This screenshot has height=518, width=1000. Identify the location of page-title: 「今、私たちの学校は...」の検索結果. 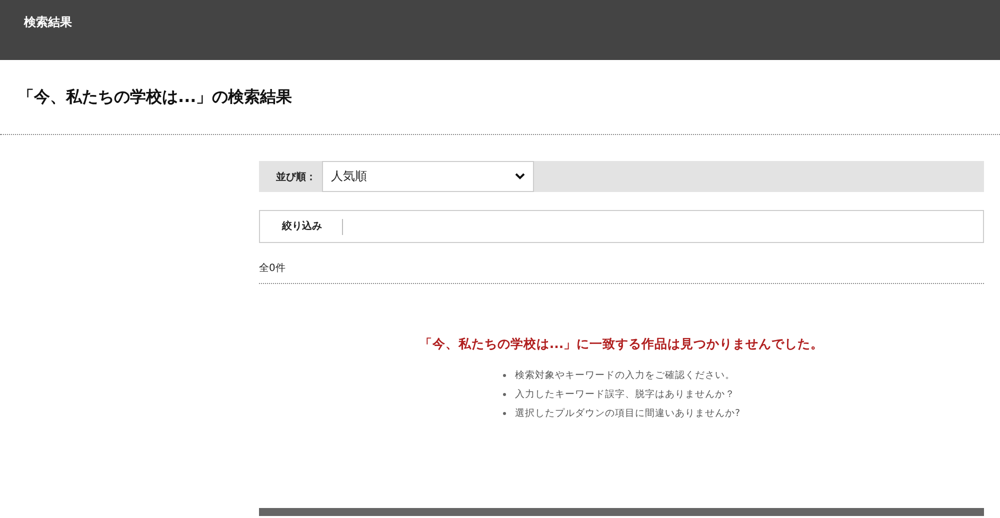
(155, 97).